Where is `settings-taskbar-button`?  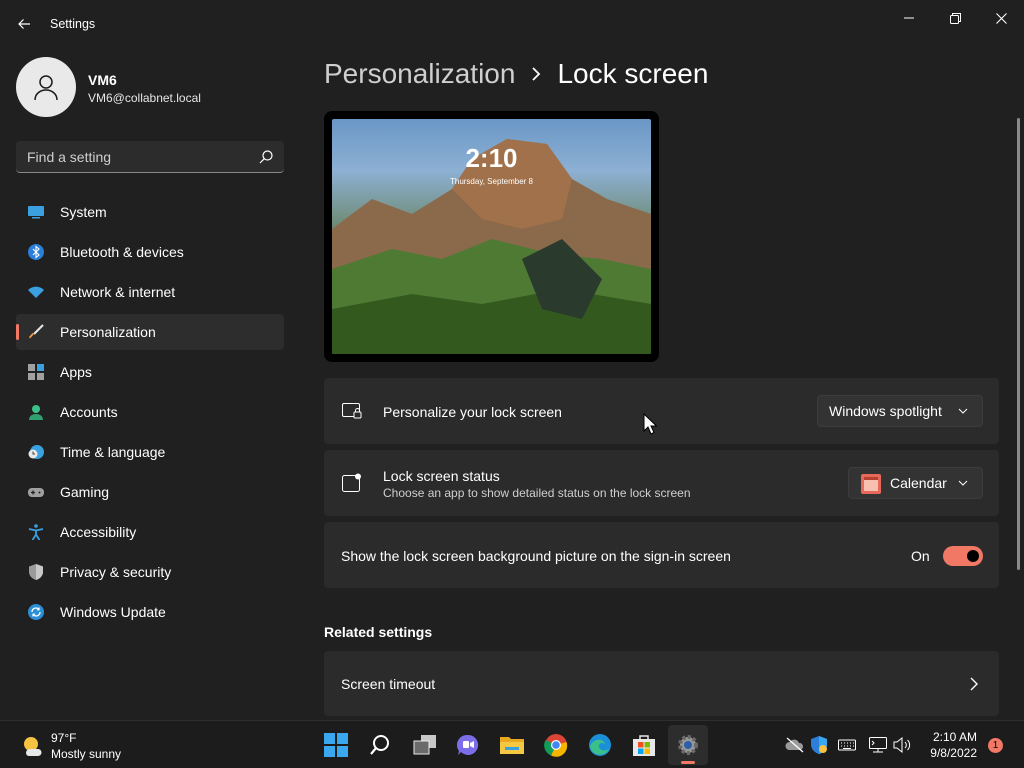 settings-taskbar-button is located at coordinates (688, 745).